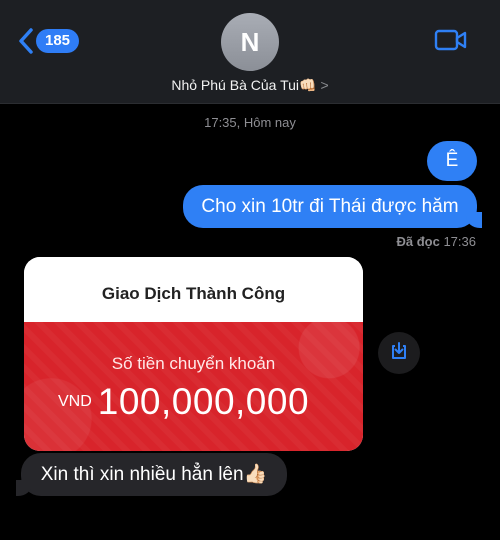  Describe the element at coordinates (324, 85) in the screenshot. I see `chevron-right-icon: >` at that location.